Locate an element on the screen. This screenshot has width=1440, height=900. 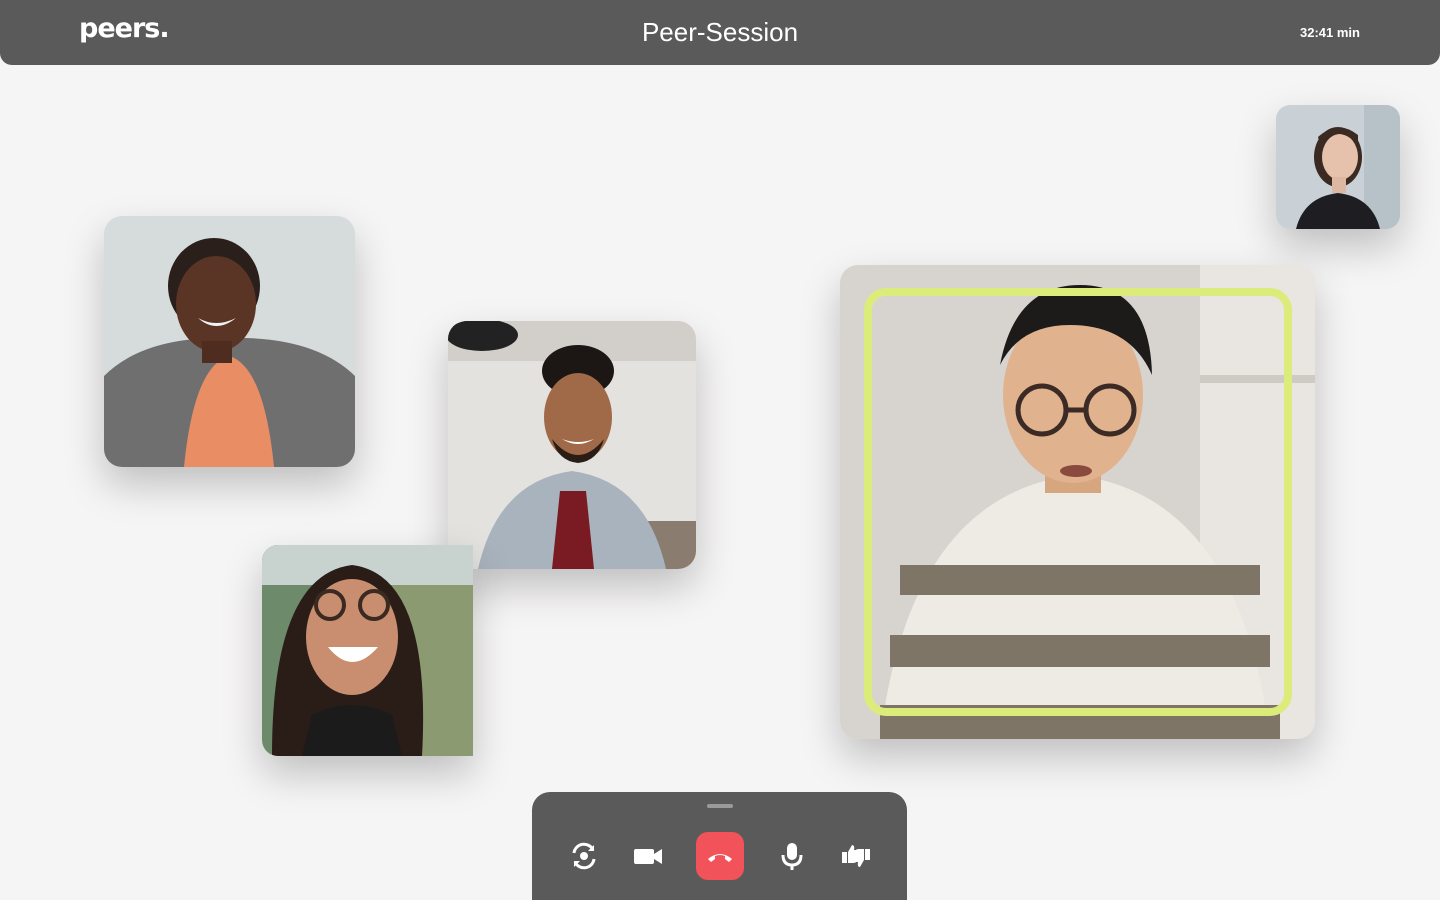
switch-camera-button is located at coordinates (584, 856).